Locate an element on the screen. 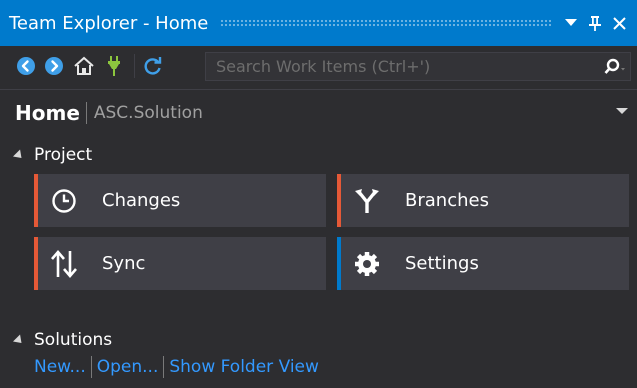 The image size is (637, 388). sync-tile: Sync is located at coordinates (180, 263).